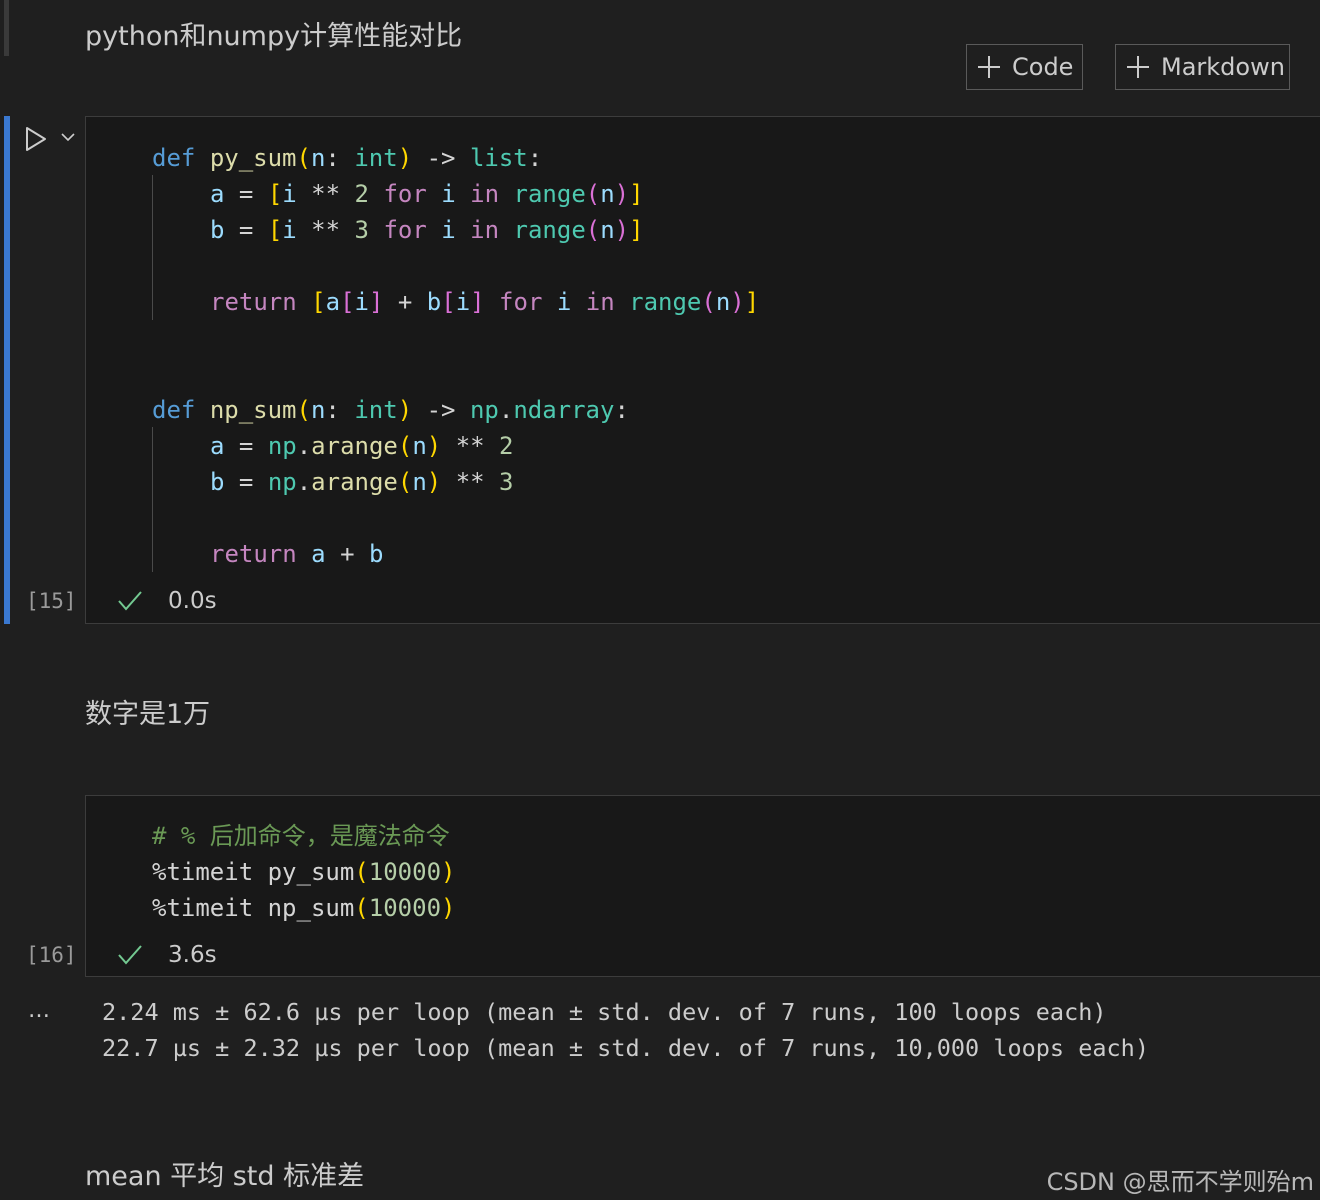 The height and width of the screenshot is (1200, 1320). Describe the element at coordinates (390, 410) in the screenshot. I see `code-line: def np_sum(n: int) -> np.ndarray:` at that location.